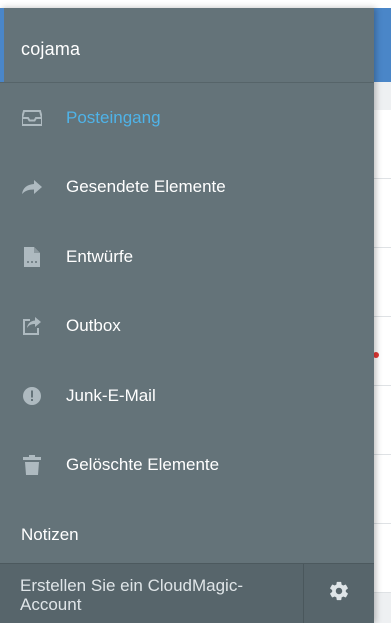 The height and width of the screenshot is (623, 391). Describe the element at coordinates (32, 118) in the screenshot. I see `inbox-icon` at that location.